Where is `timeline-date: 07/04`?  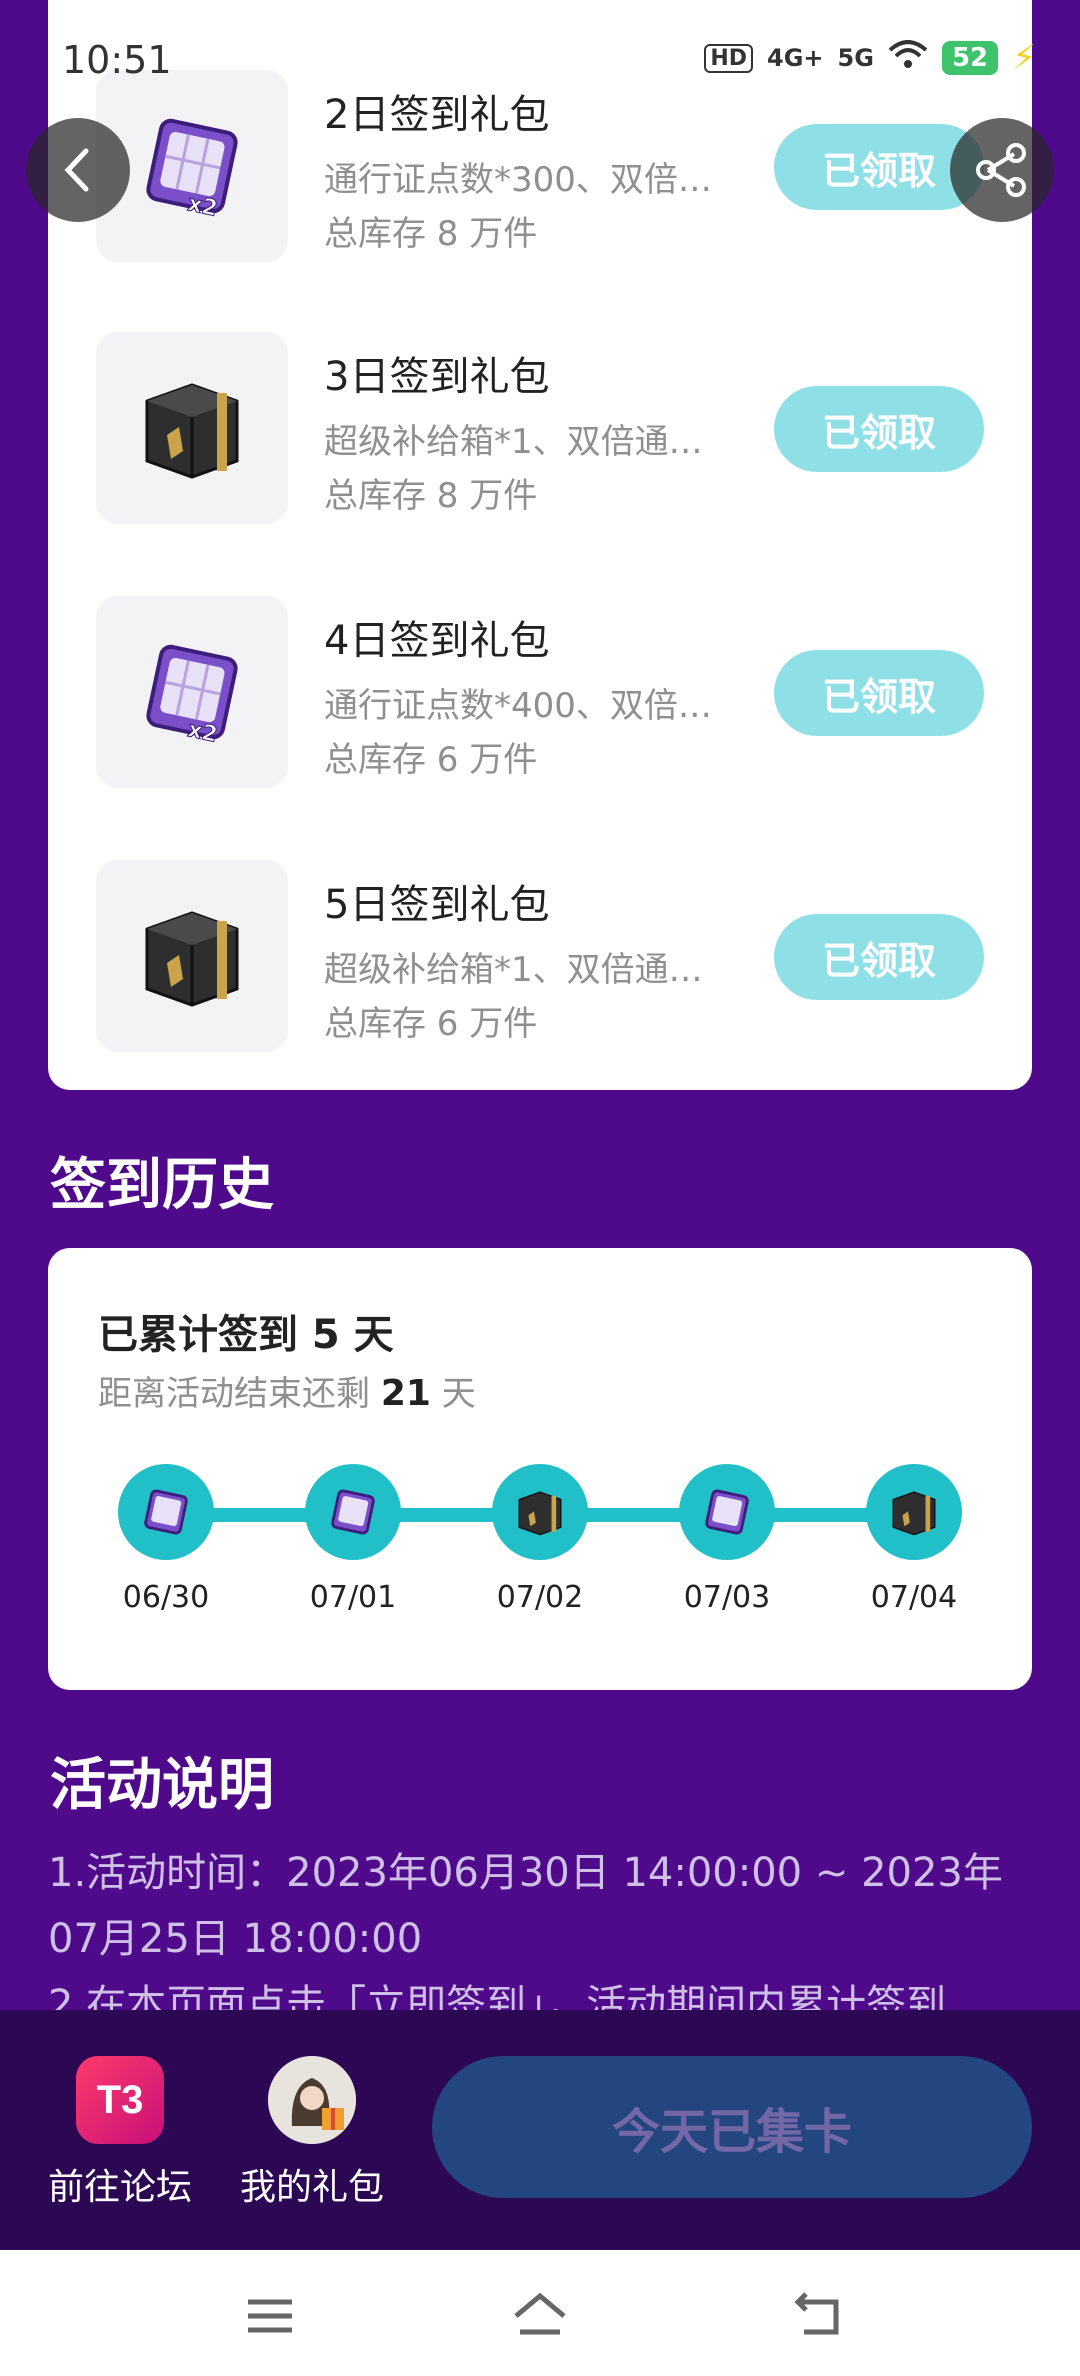 timeline-date: 07/04 is located at coordinates (914, 1597).